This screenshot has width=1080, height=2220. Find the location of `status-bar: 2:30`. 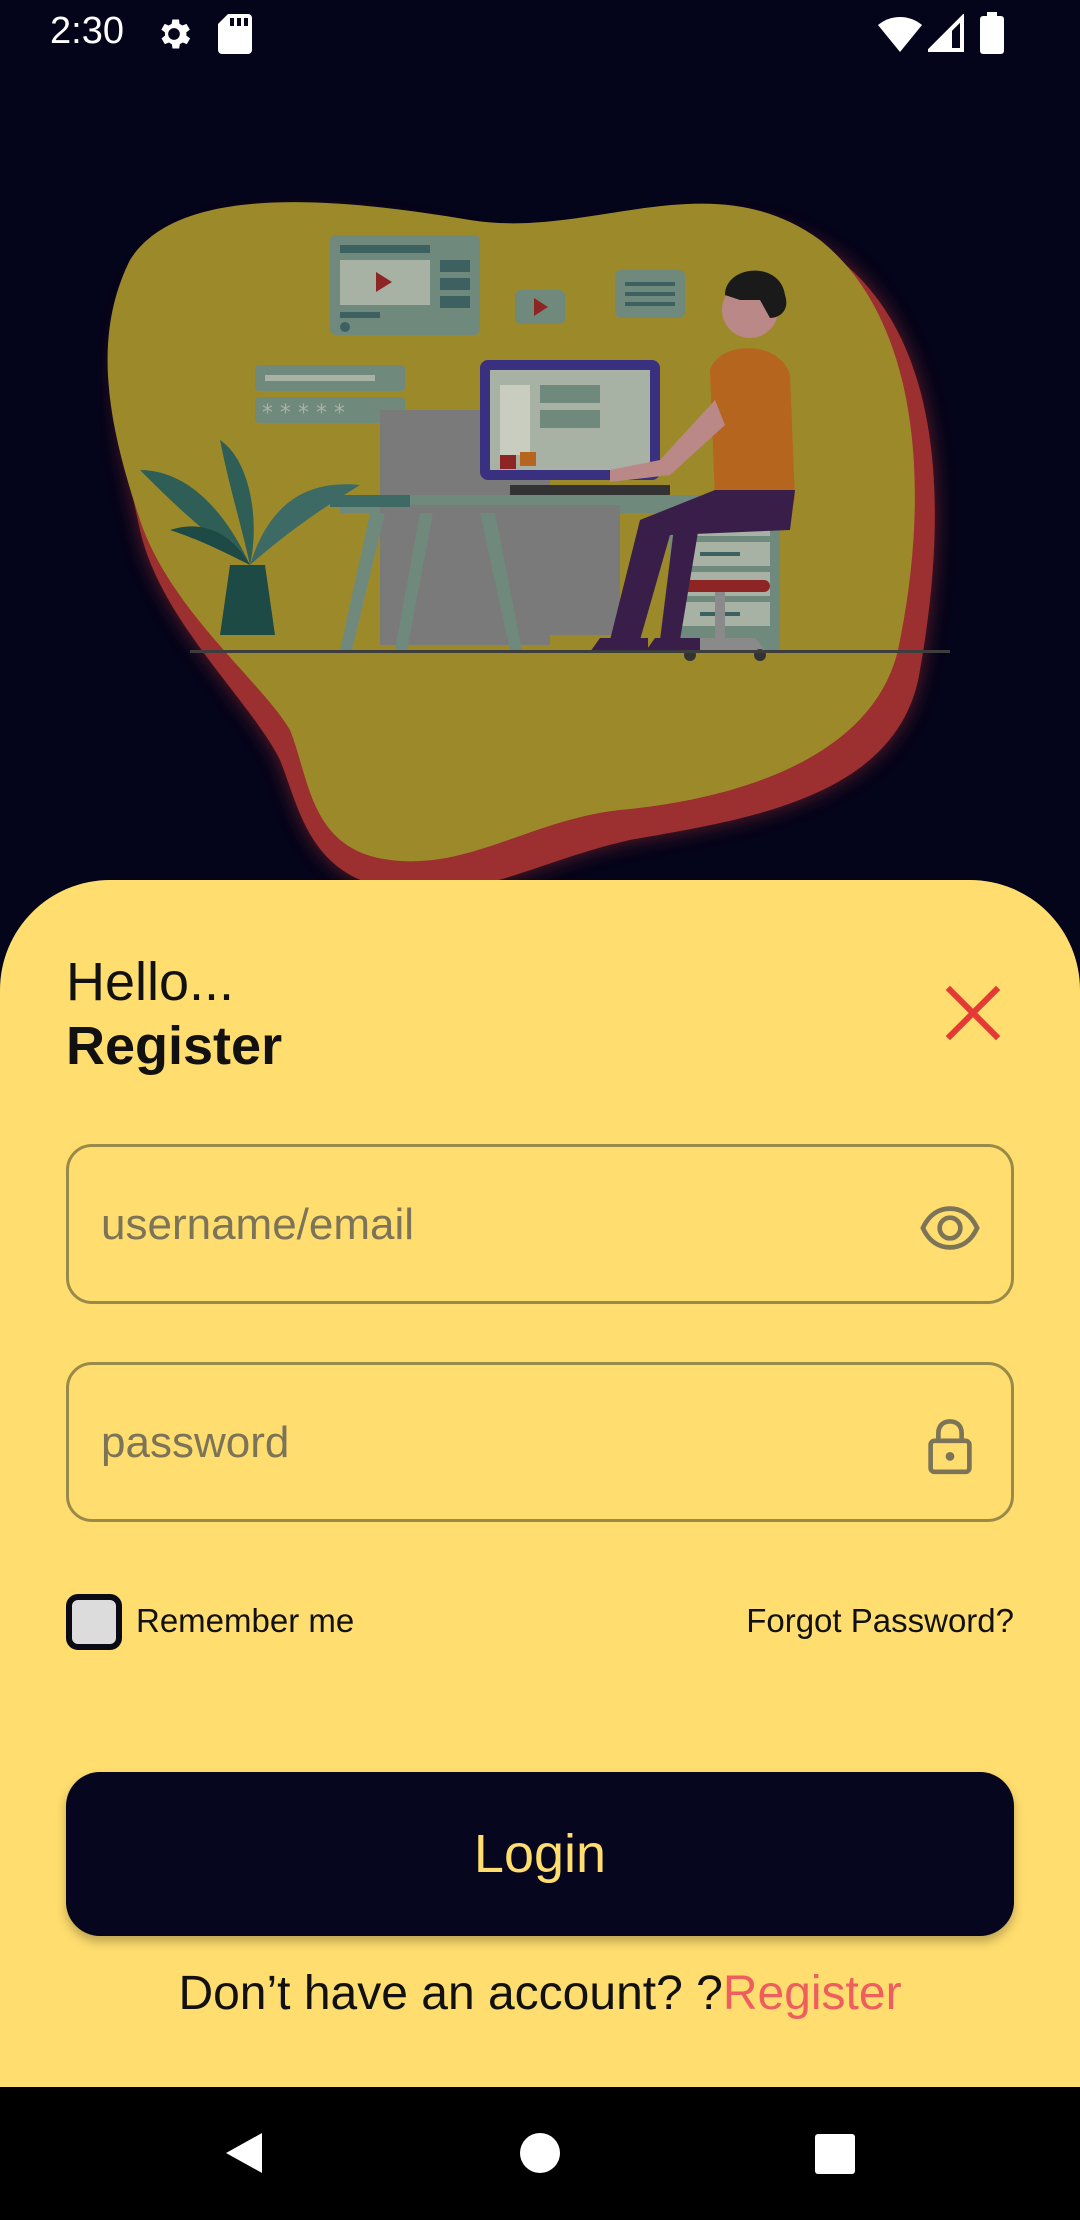

status-bar: 2:30 is located at coordinates (540, 33).